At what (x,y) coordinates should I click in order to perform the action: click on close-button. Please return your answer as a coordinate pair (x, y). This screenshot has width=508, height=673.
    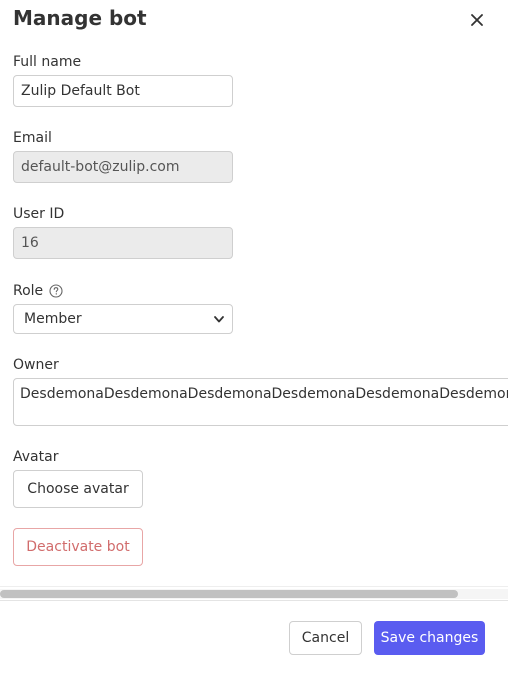
    Looking at the image, I should click on (477, 20).